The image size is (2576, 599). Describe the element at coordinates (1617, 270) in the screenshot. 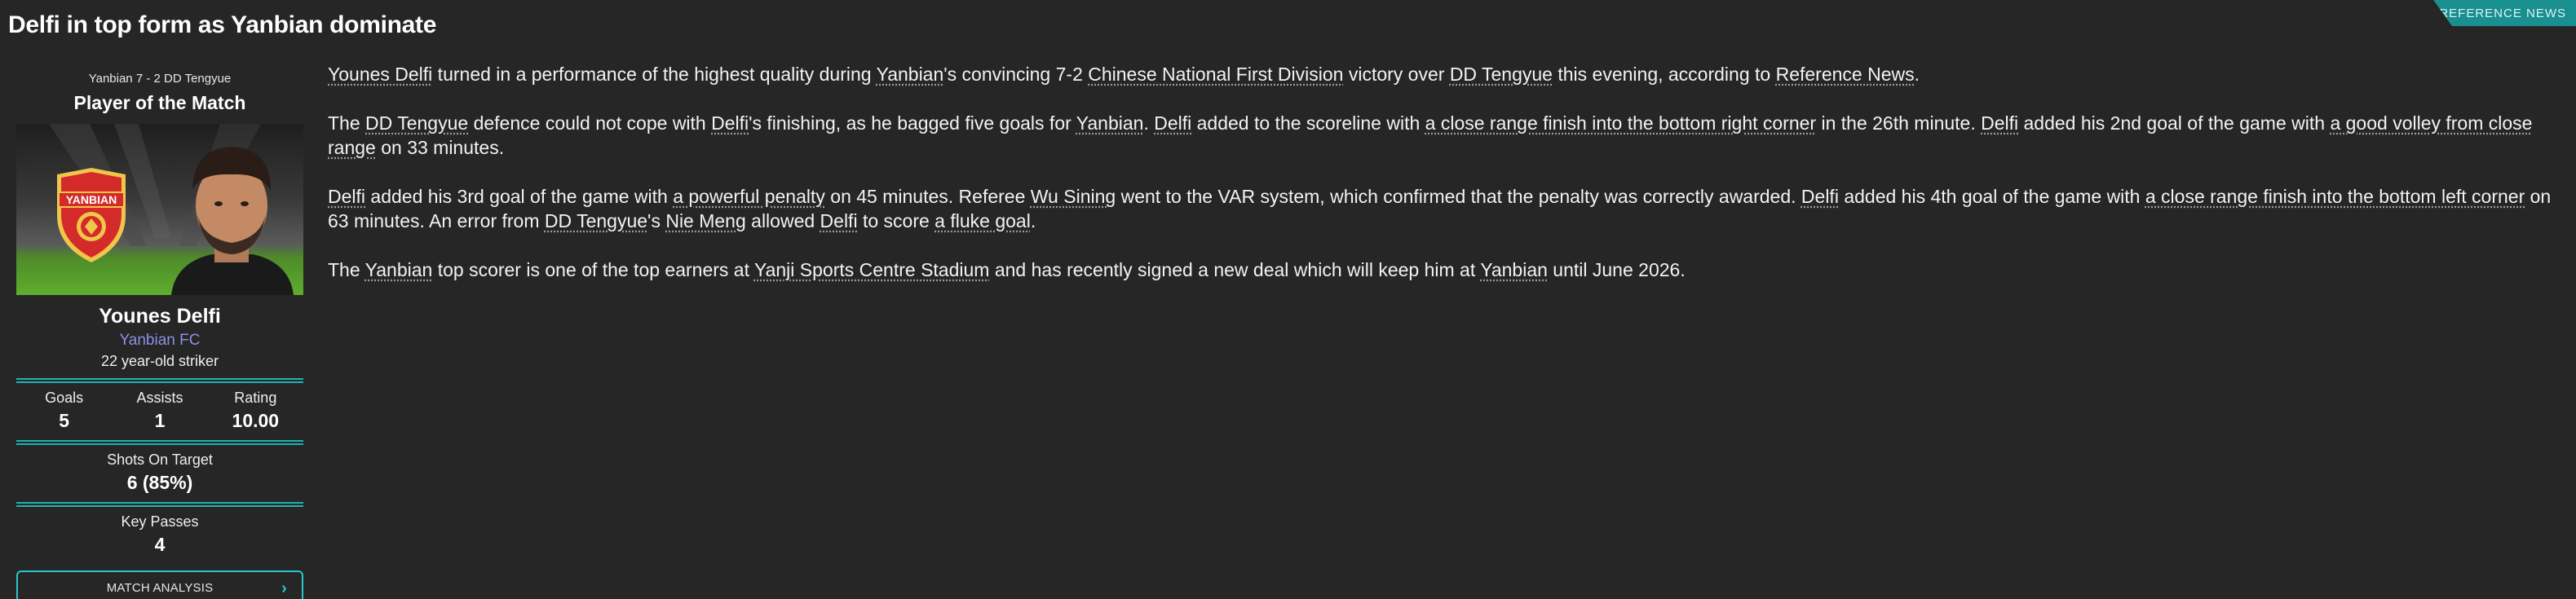

I see `article-text: until June 2026.` at that location.